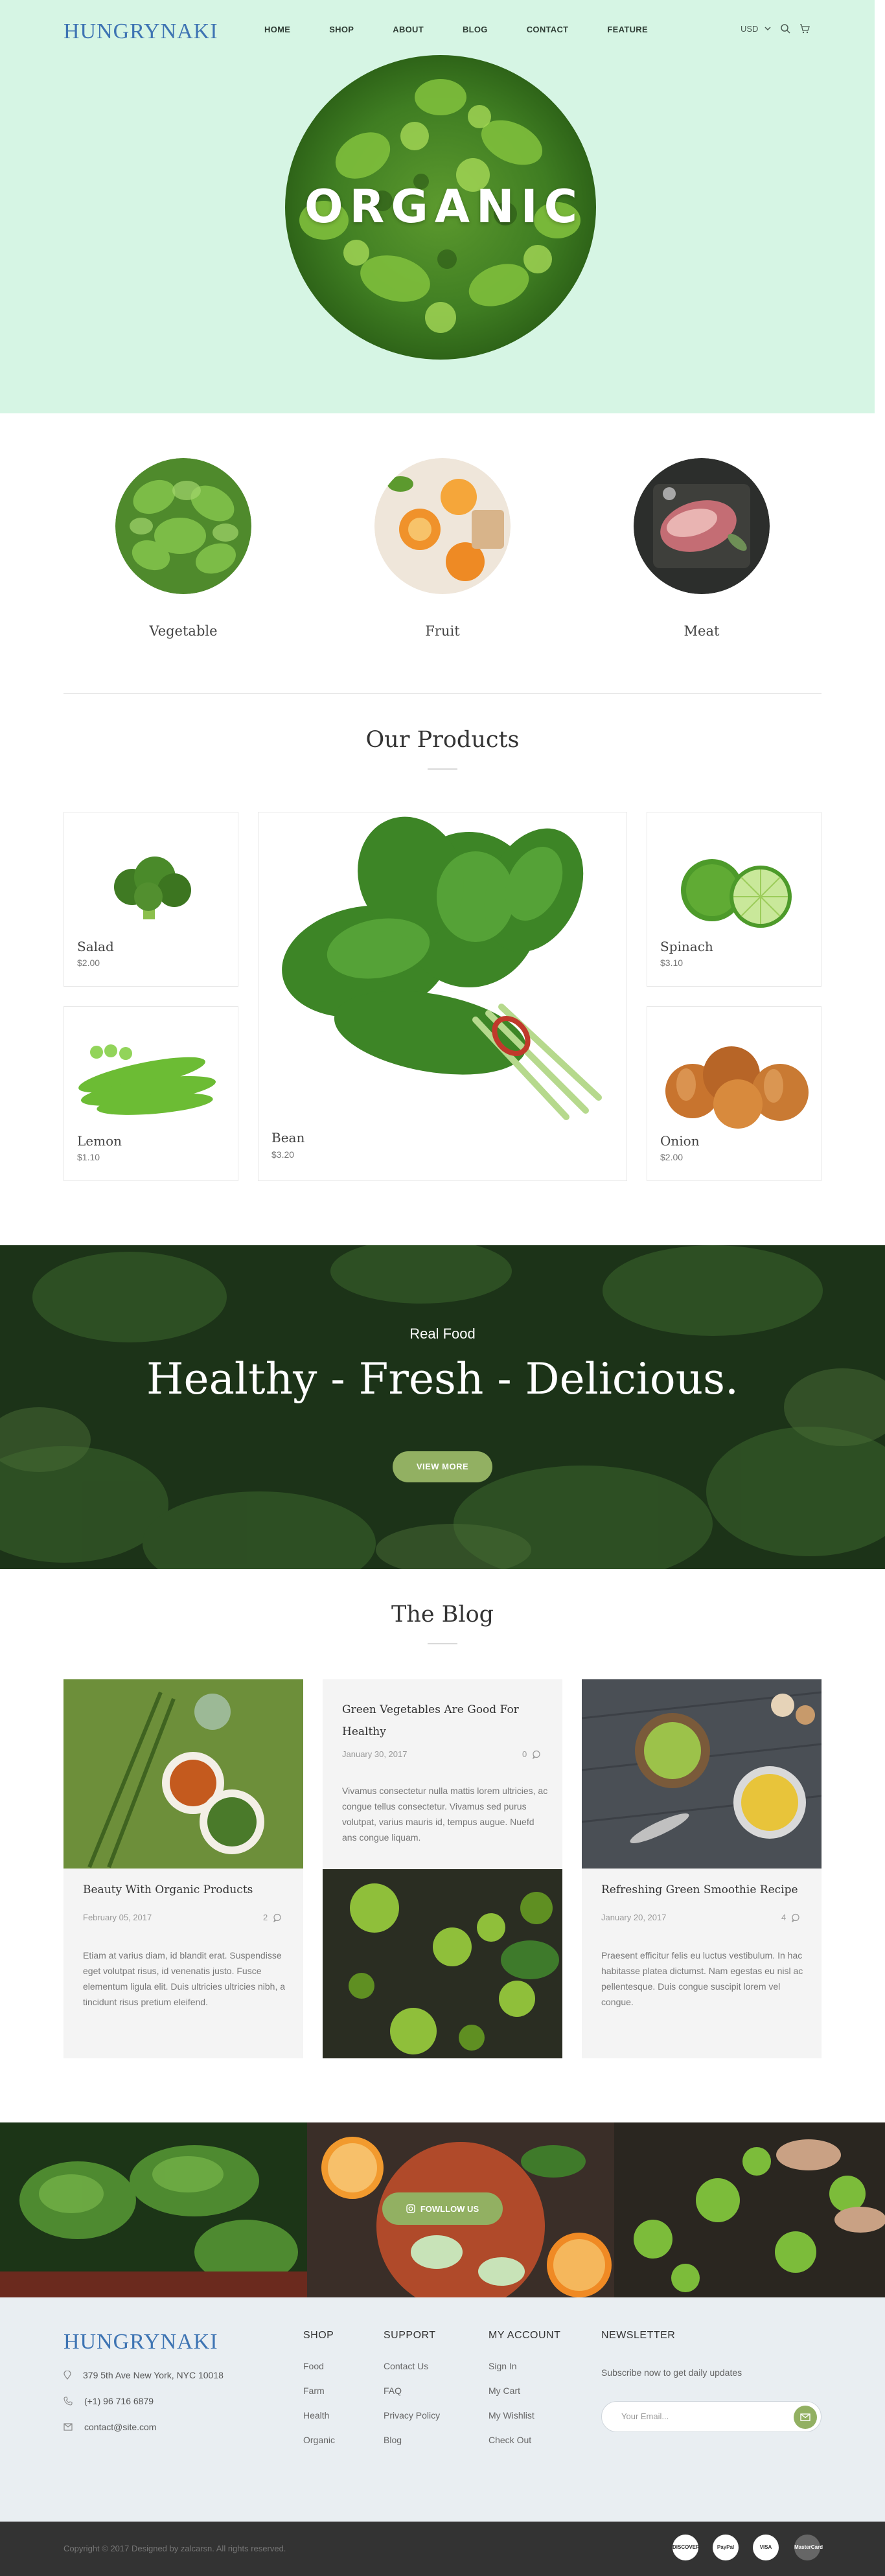 This screenshot has height=2576, width=885. What do you see at coordinates (531, 1754) in the screenshot?
I see `comment-count: 0` at bounding box center [531, 1754].